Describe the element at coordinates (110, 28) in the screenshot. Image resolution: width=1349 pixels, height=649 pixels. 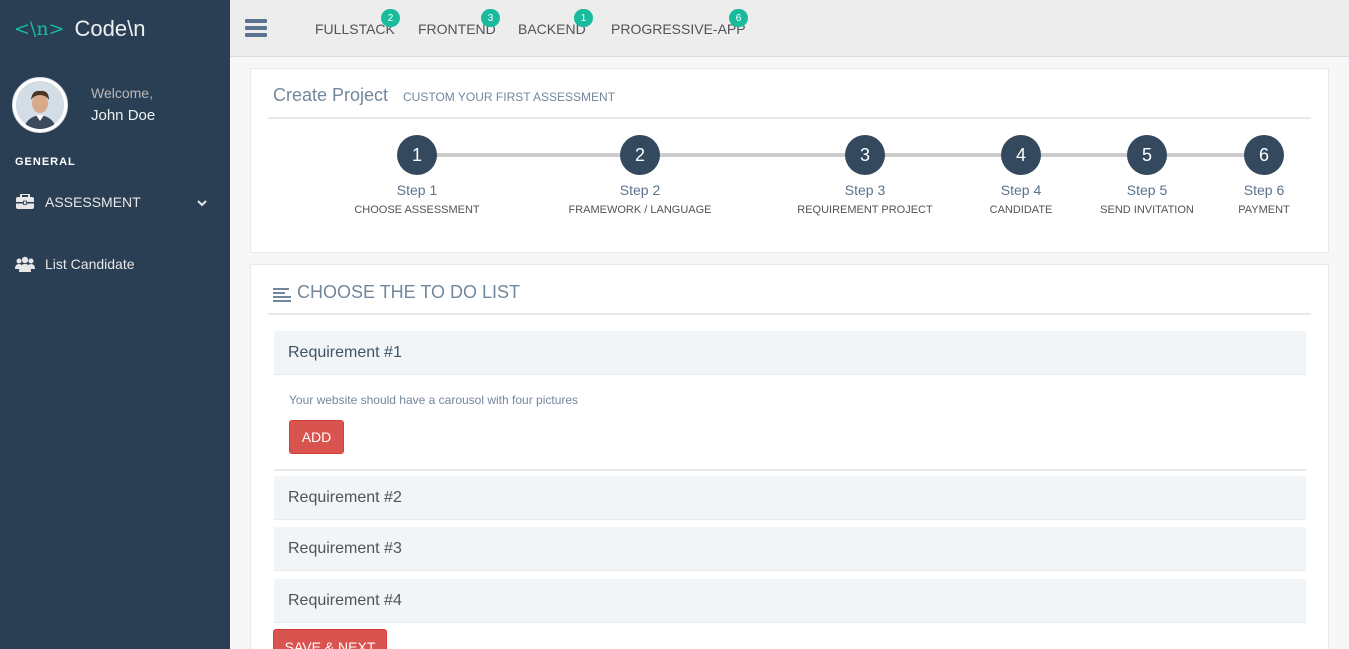
I see `logo-text: Code\n` at that location.